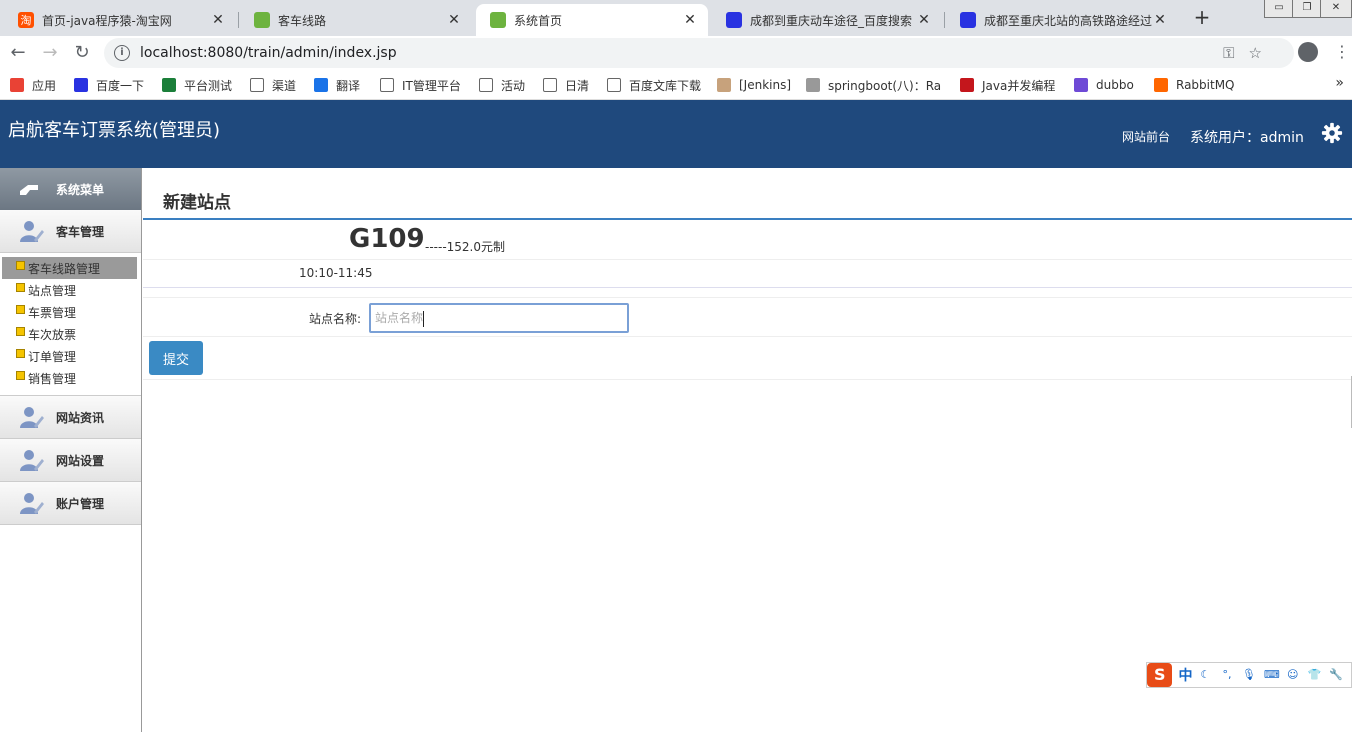  I want to click on bookmark-label: Java并发编程, so click(1019, 85).